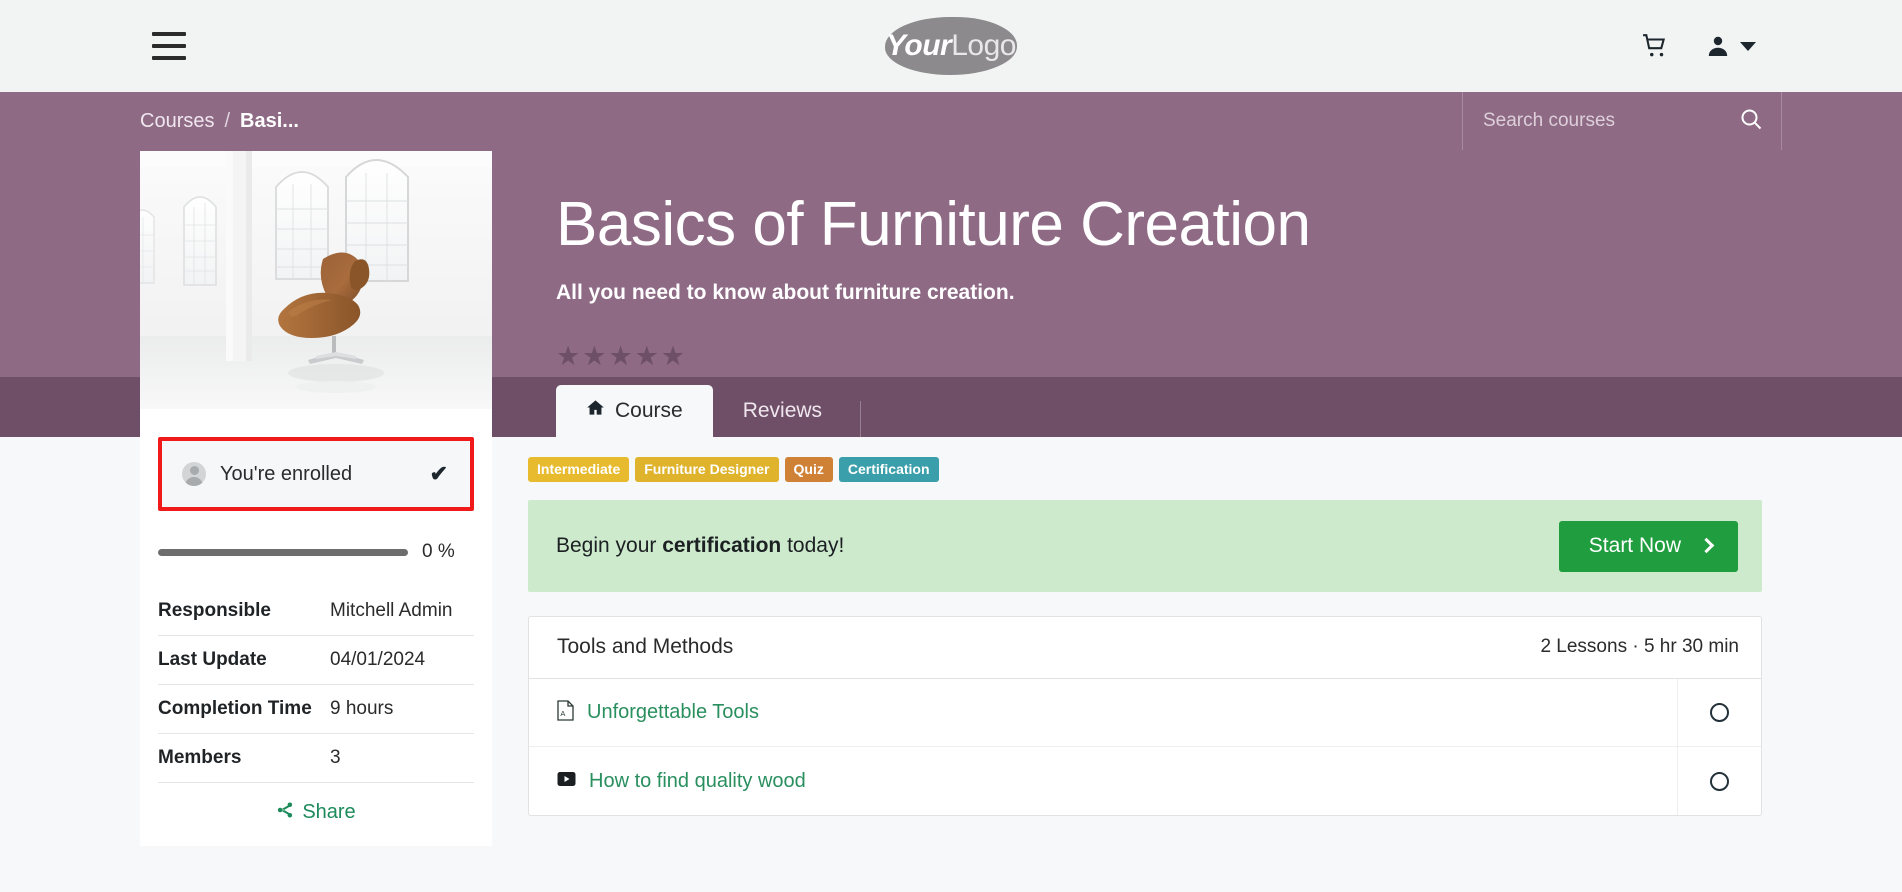  I want to click on table-row: Last Update 04/01/2024, so click(316, 660).